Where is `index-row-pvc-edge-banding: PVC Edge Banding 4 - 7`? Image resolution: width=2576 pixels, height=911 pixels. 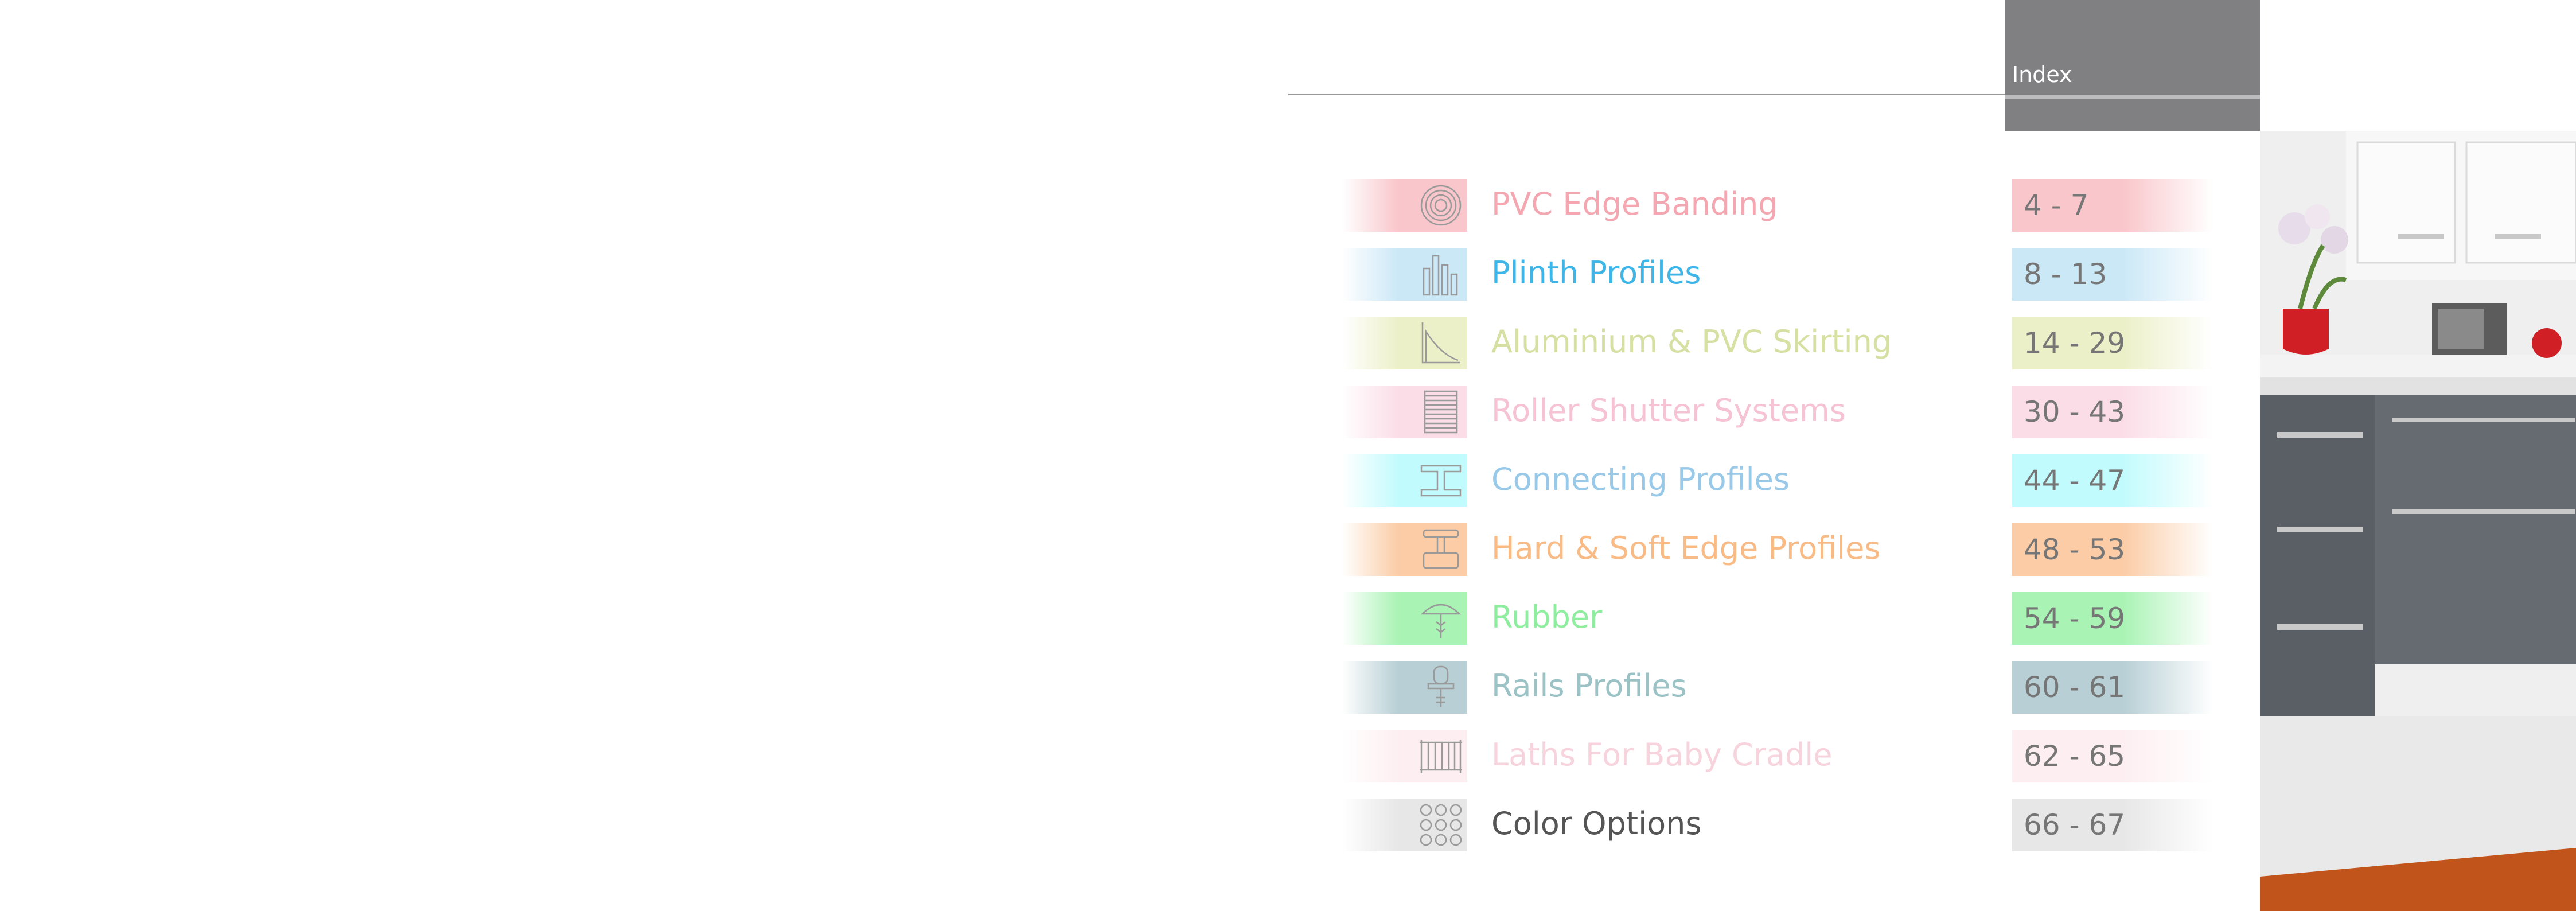
index-row-pvc-edge-banding: PVC Edge Banding 4 - 7 is located at coordinates (1778, 205).